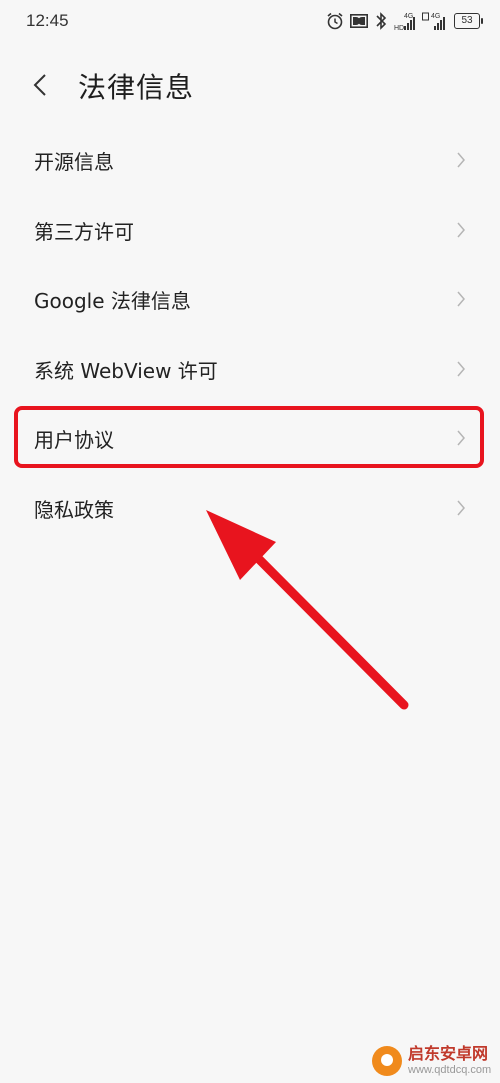  What do you see at coordinates (387, 1061) in the screenshot?
I see `watermark-logo-icon` at bounding box center [387, 1061].